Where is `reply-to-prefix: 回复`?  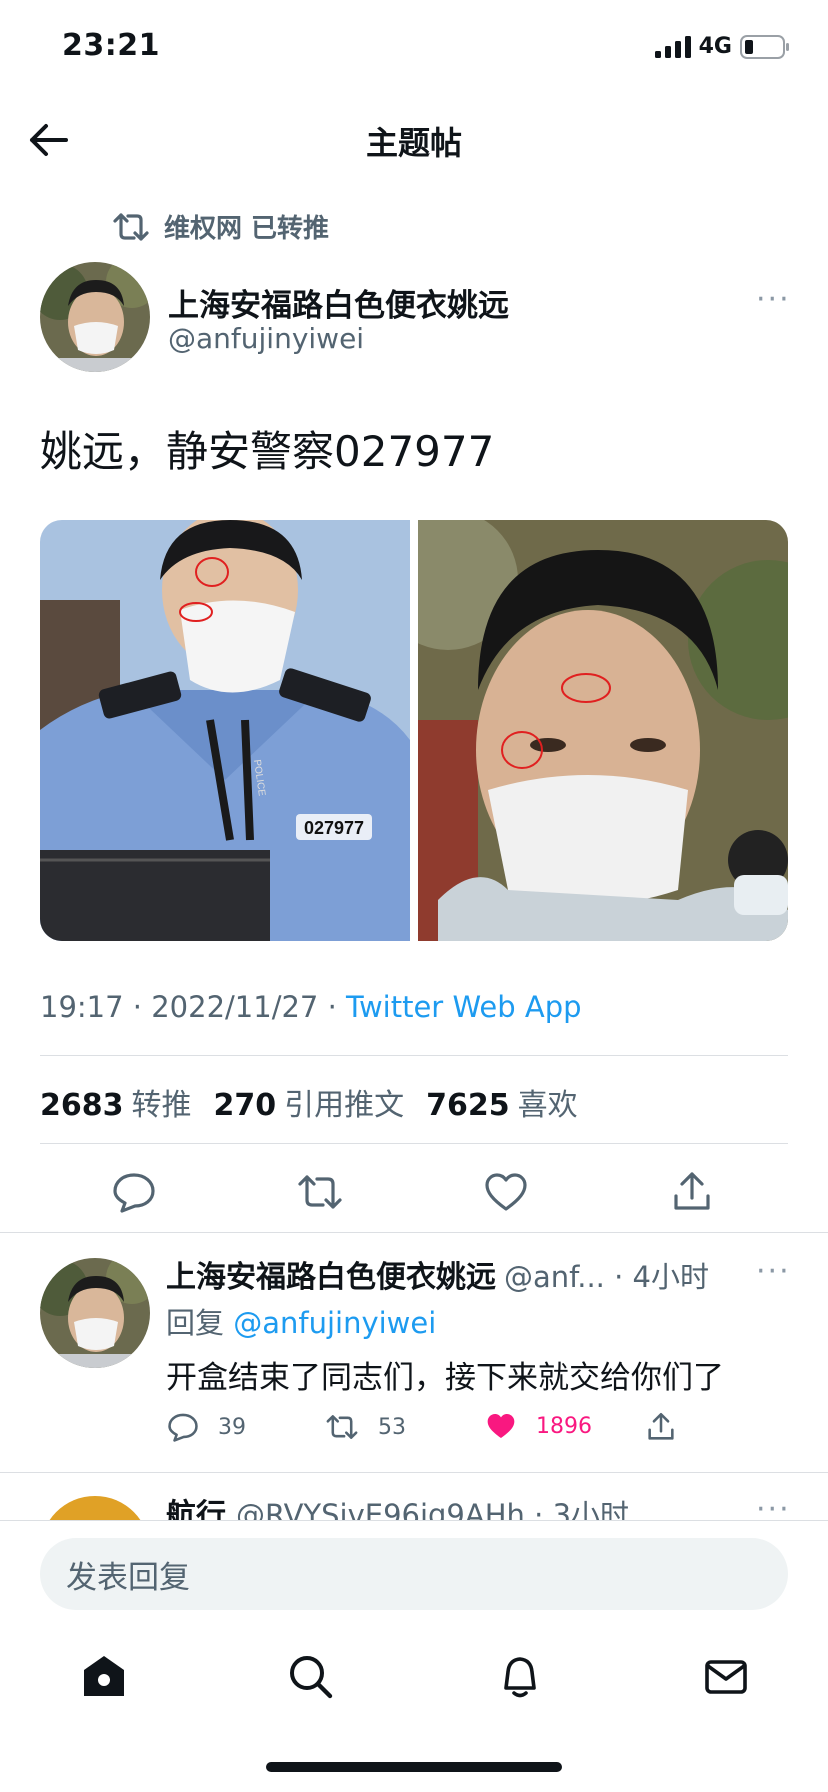
reply-to-prefix: 回复 is located at coordinates (200, 1323).